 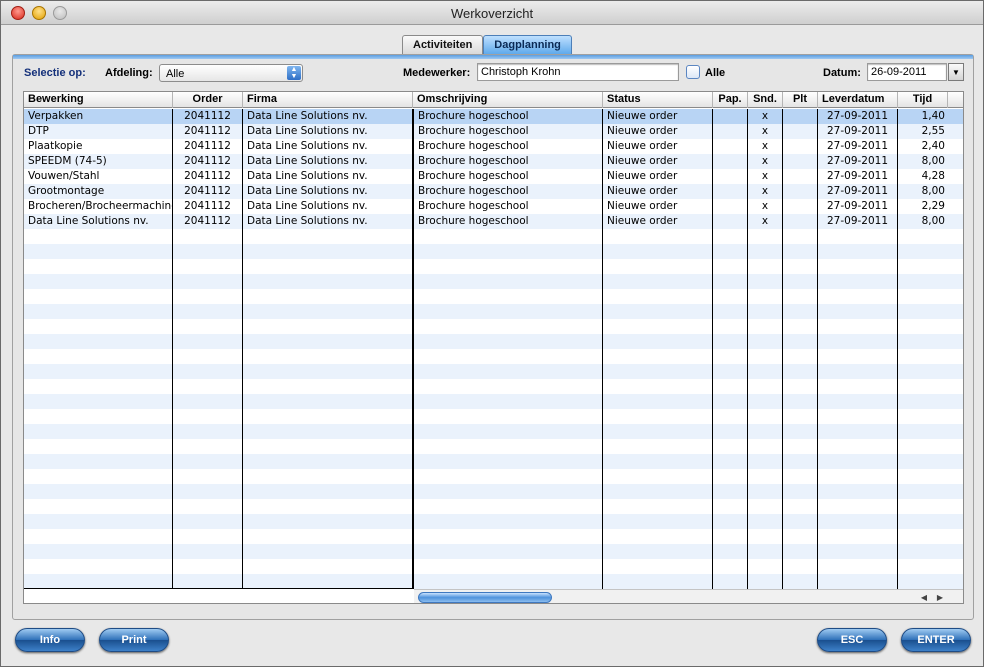 I want to click on column-header-snd: Snd., so click(x=765, y=100).